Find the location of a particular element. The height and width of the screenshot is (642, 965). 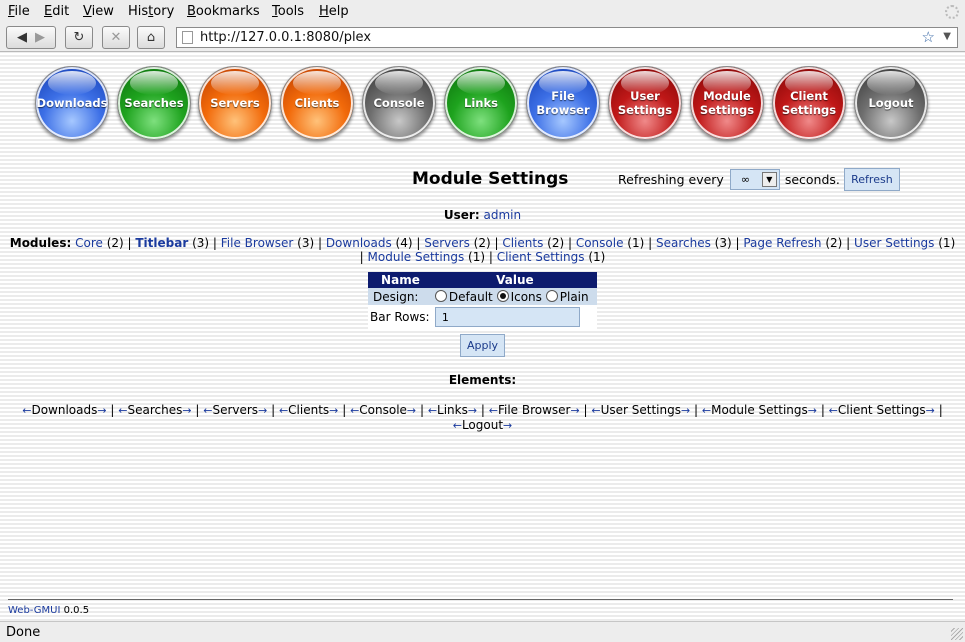

module-link-file-browser: File Browser is located at coordinates (257, 243).